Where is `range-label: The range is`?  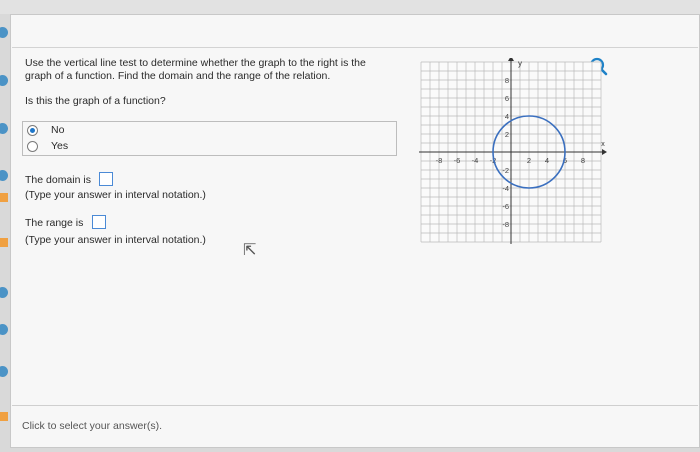 range-label: The range is is located at coordinates (54, 223).